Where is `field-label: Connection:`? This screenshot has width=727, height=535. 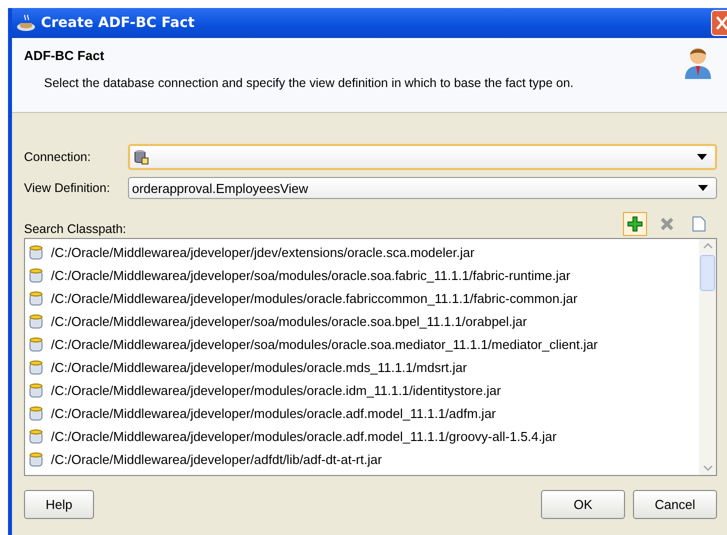
field-label: Connection: is located at coordinates (58, 157).